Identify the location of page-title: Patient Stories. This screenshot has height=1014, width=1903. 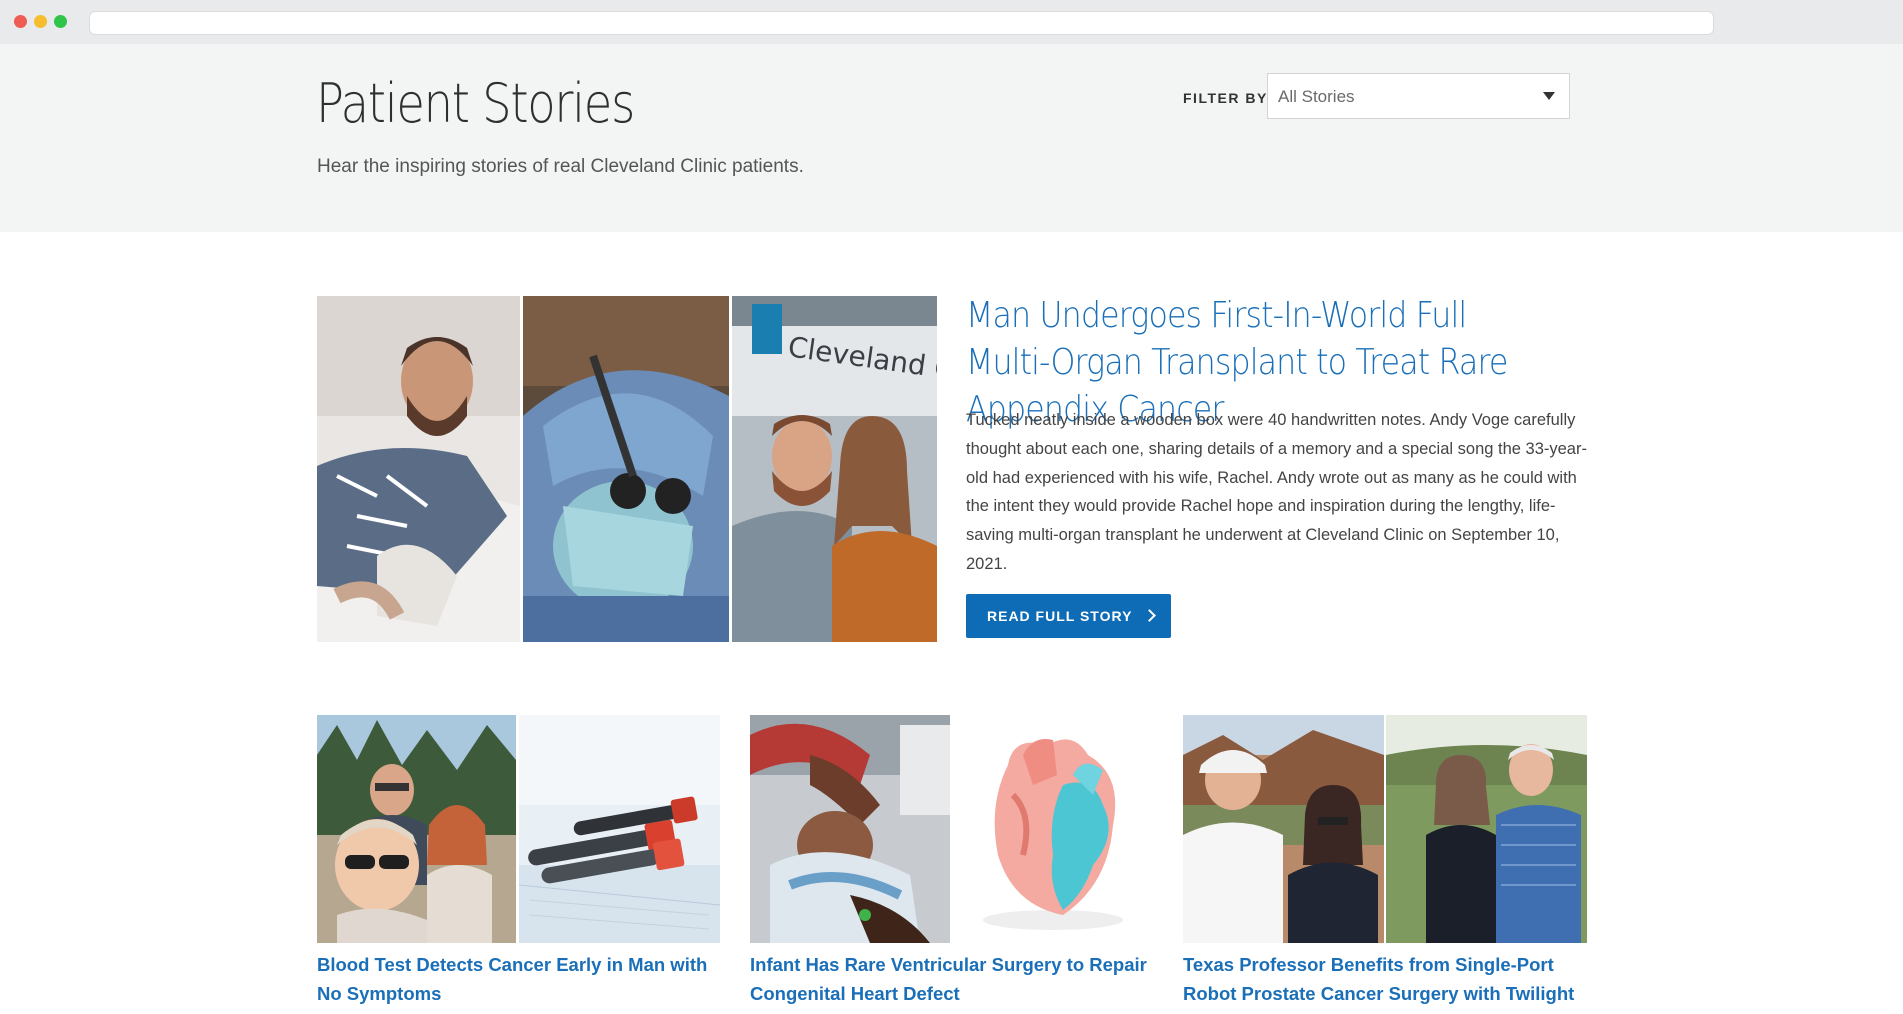
(475, 103).